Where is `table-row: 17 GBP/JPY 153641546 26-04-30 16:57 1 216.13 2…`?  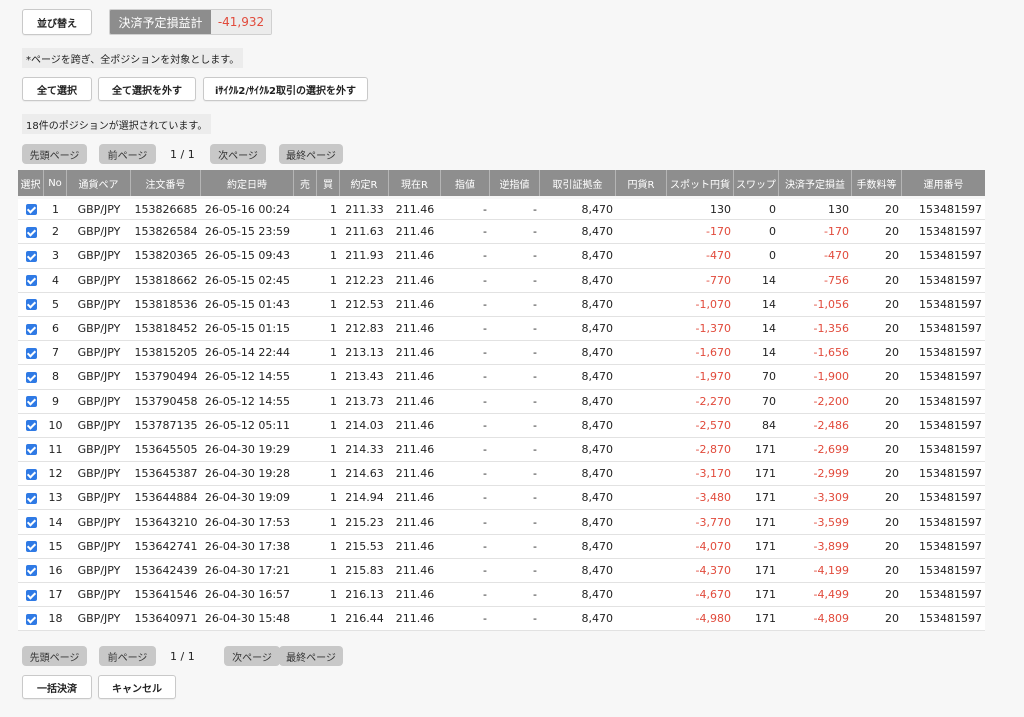
table-row: 17 GBP/JPY 153641546 26-04-30 16:57 1 216.13 2… is located at coordinates (501, 595).